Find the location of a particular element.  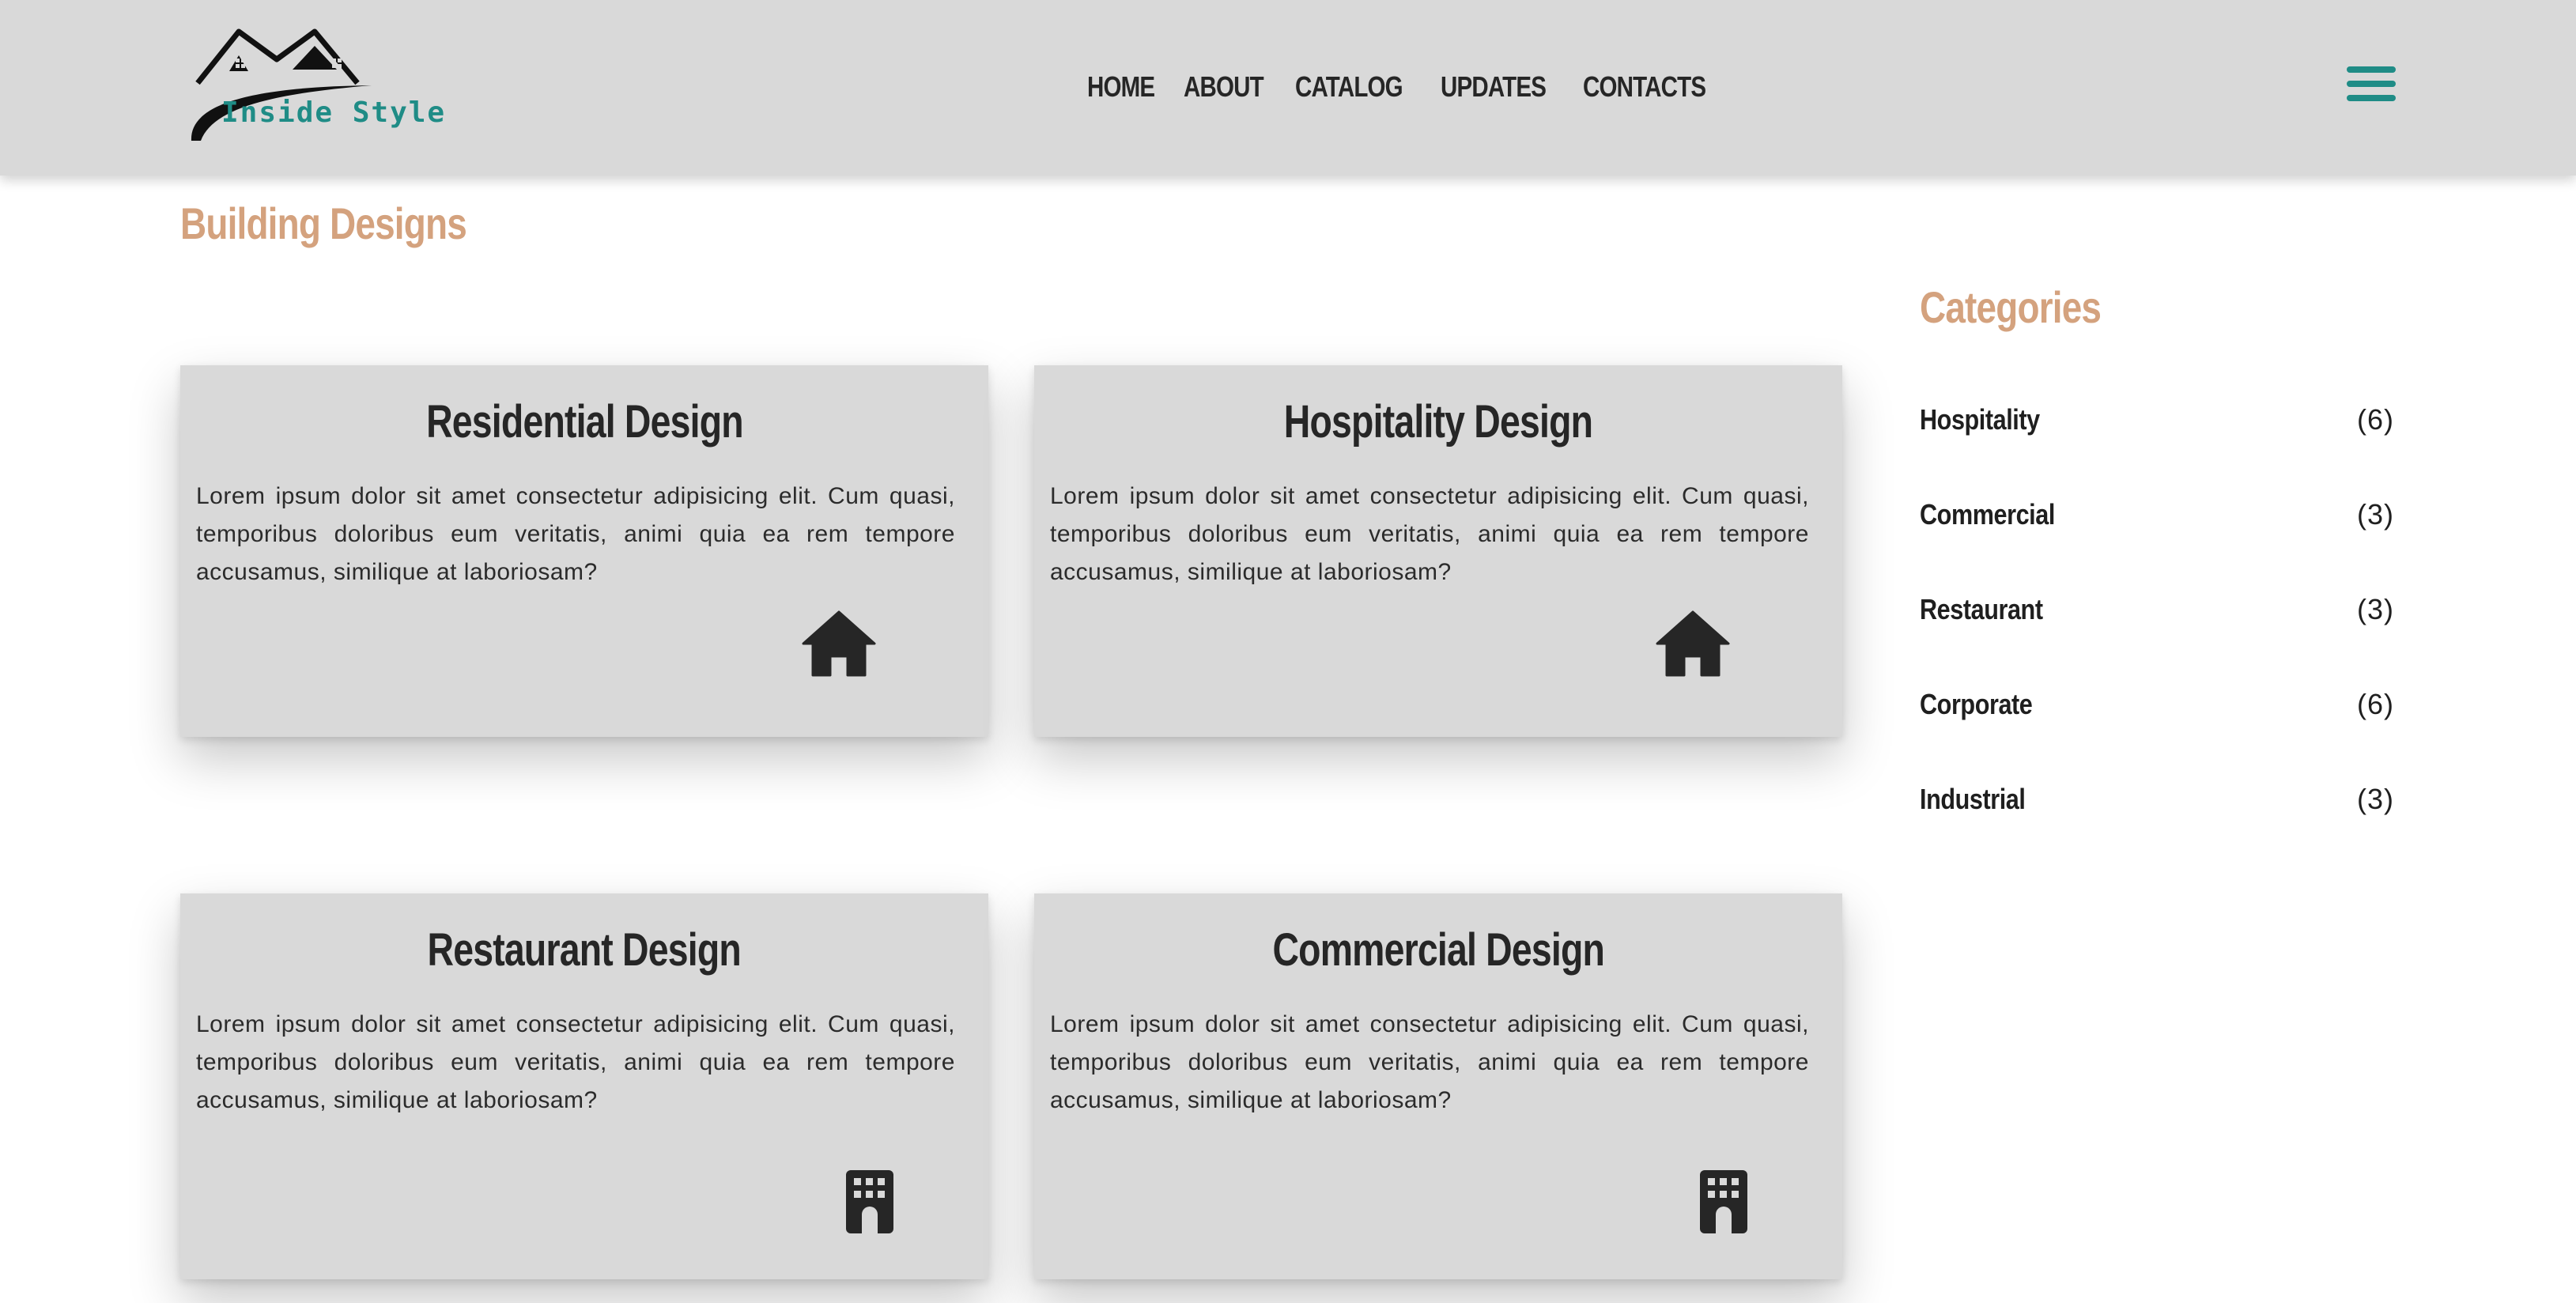

category-item-industrial: Industrial (3) is located at coordinates (2157, 800).